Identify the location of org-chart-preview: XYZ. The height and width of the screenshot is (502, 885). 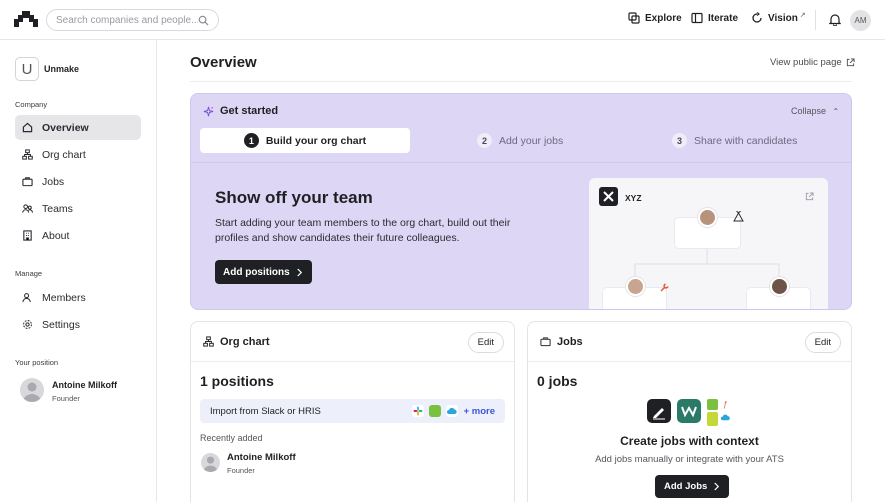
(708, 243).